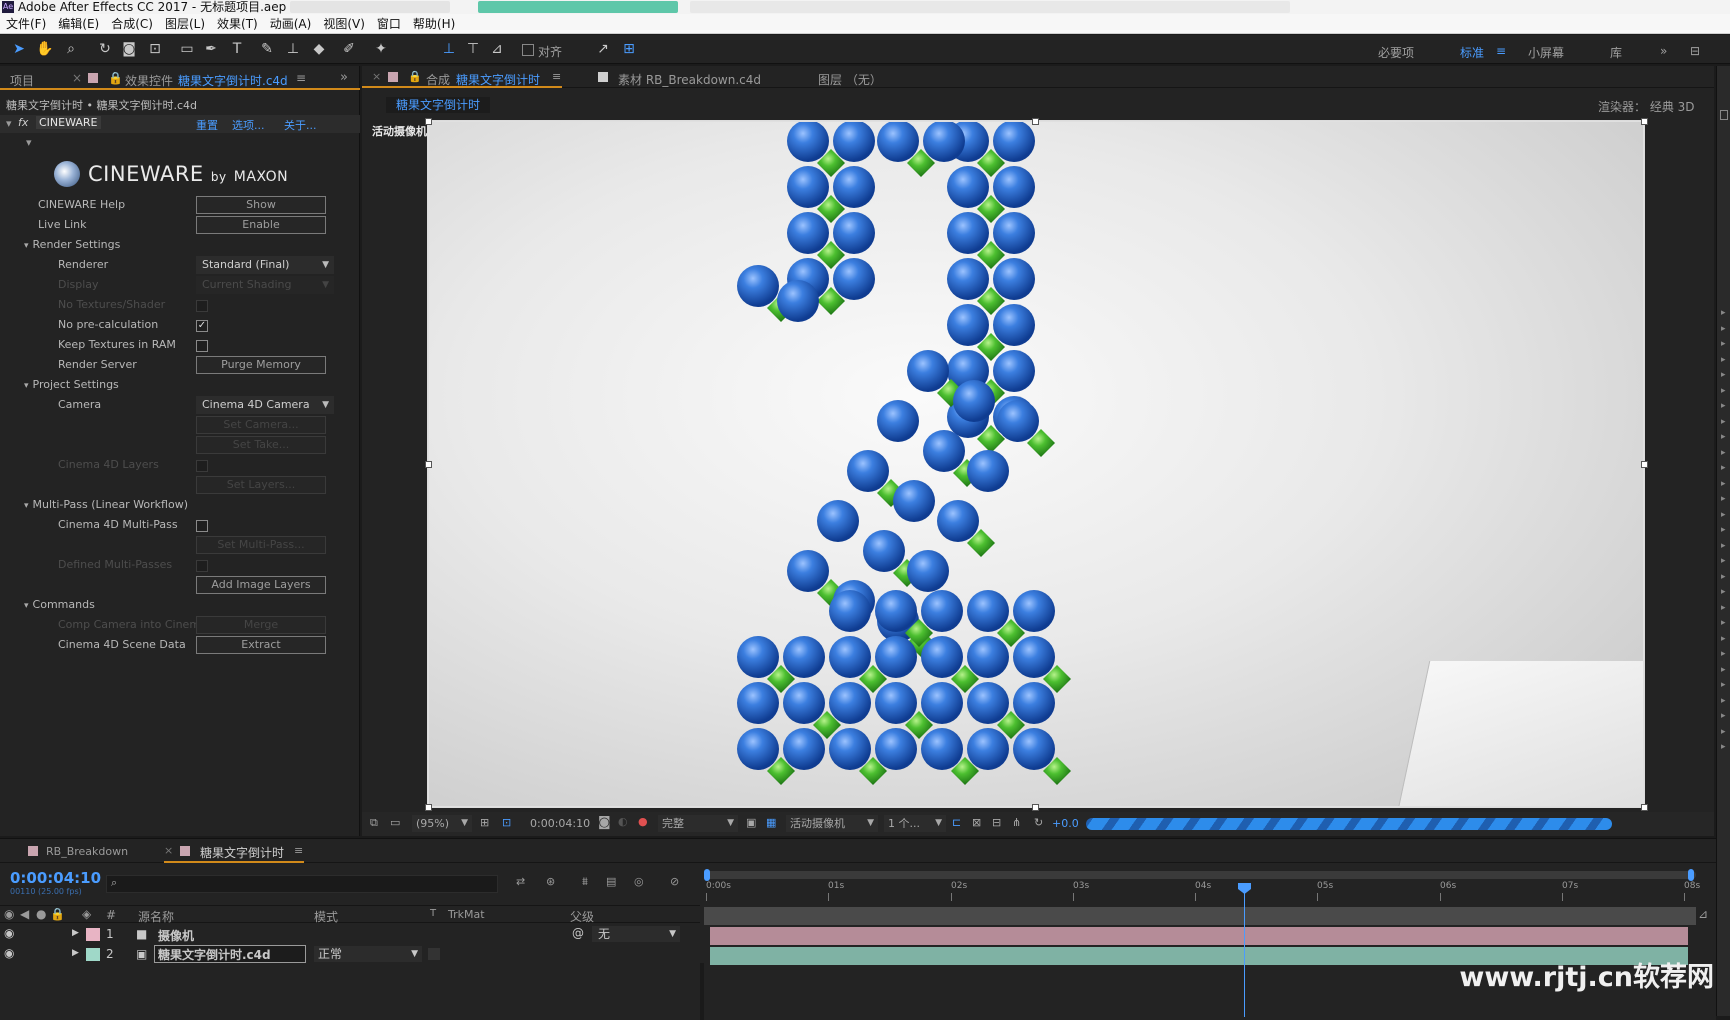 The height and width of the screenshot is (1020, 1730). Describe the element at coordinates (1703, 914) in the screenshot. I see `timeline-zoom-icon: ⊿` at that location.